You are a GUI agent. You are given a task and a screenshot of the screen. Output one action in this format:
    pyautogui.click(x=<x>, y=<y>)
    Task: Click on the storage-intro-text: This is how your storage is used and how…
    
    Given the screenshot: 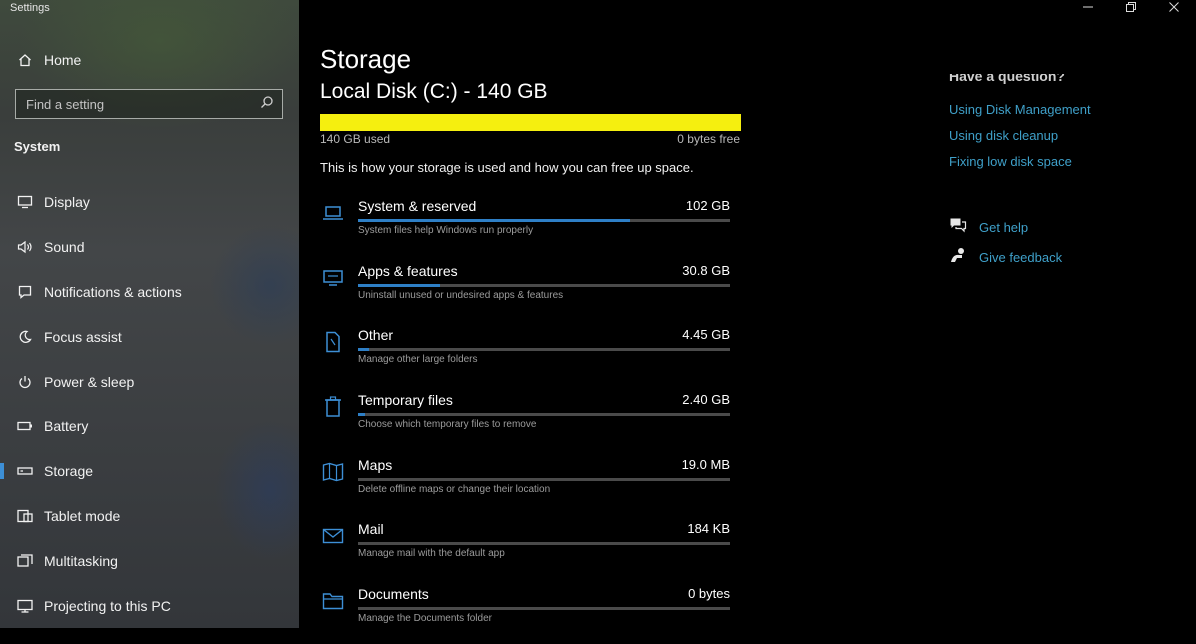 What is the action you would take?
    pyautogui.click(x=507, y=167)
    